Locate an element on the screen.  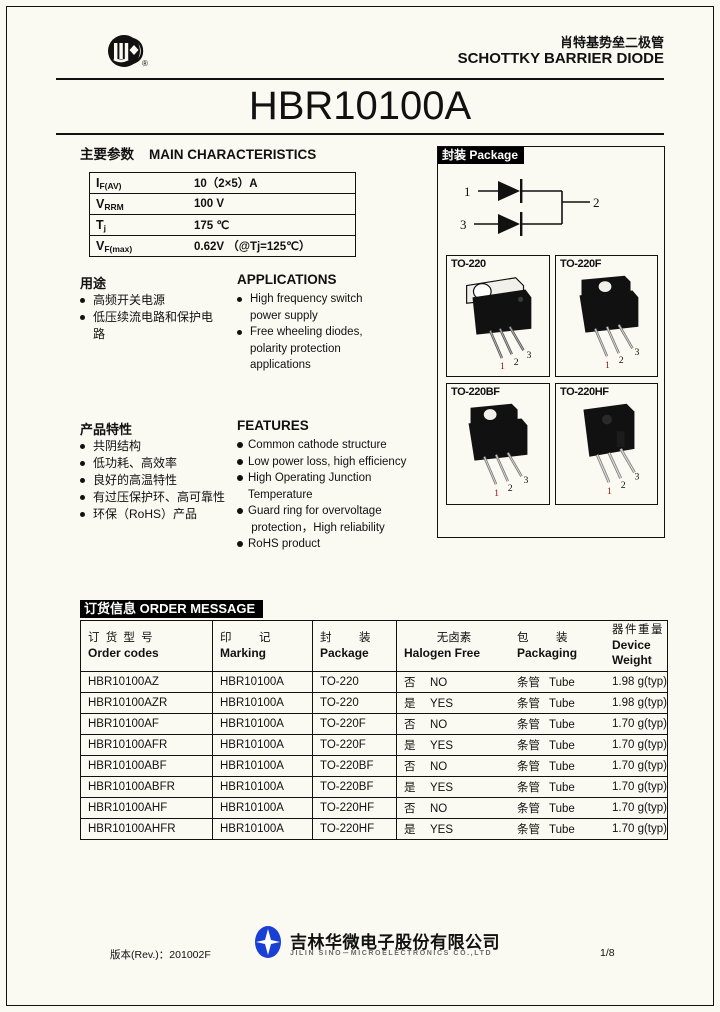
table-row: Tj 175 ℃ is located at coordinates (222, 225).